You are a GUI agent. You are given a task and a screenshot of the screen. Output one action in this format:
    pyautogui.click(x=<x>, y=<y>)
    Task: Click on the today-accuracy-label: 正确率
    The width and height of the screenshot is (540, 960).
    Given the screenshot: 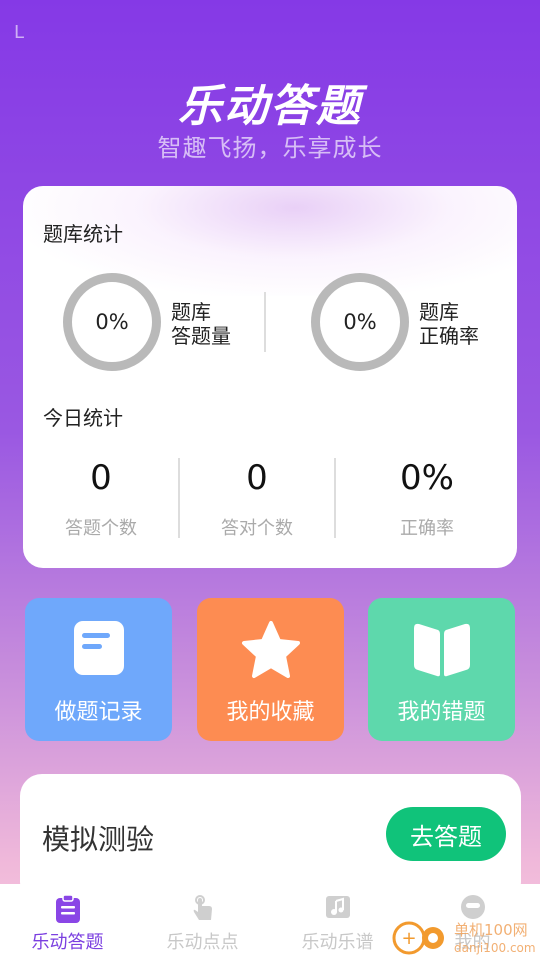 What is the action you would take?
    pyautogui.click(x=427, y=528)
    